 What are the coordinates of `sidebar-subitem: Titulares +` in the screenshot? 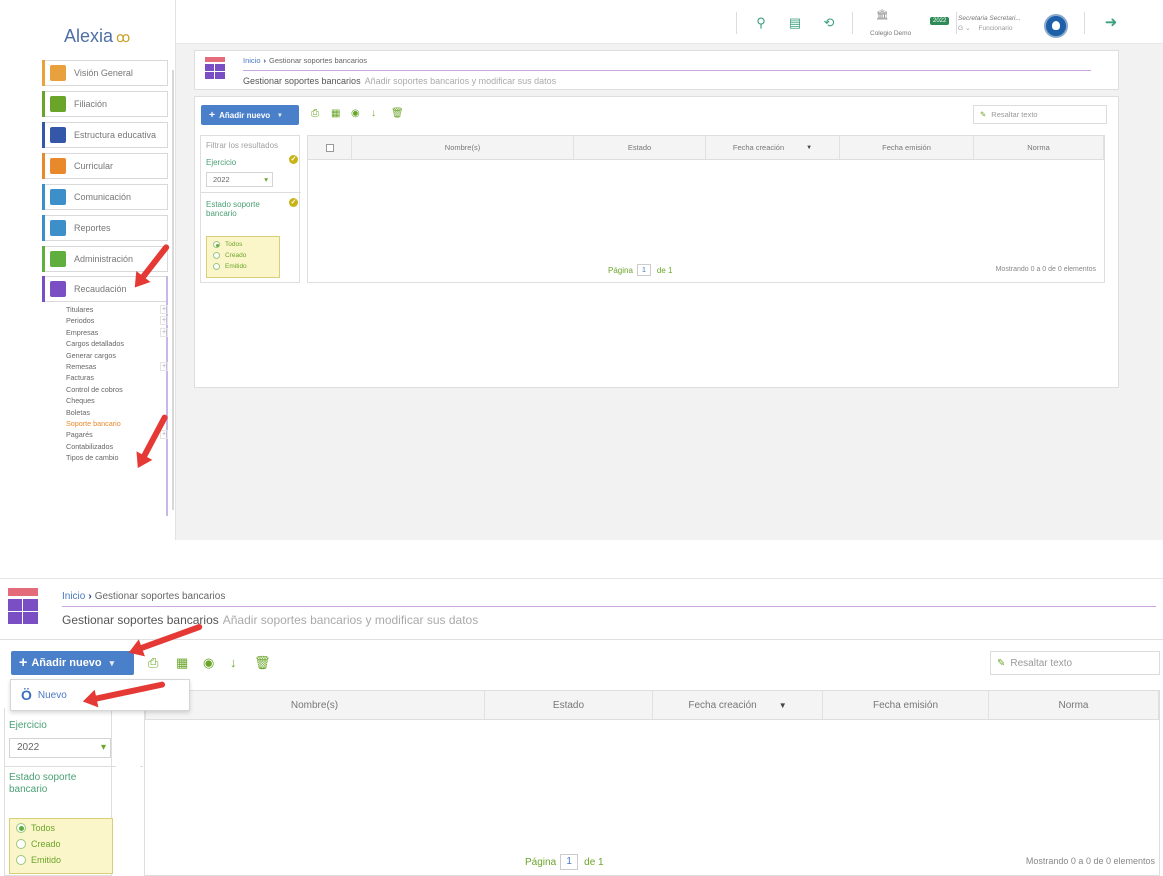 It's located at (117, 309).